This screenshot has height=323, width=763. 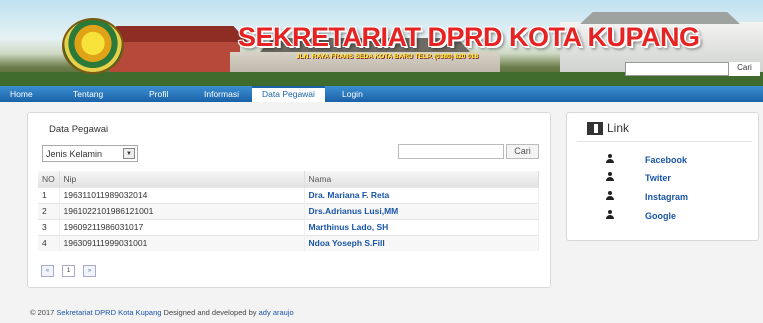 What do you see at coordinates (210, 312) in the screenshot?
I see `footer-designed-text: Designed and developed by` at bounding box center [210, 312].